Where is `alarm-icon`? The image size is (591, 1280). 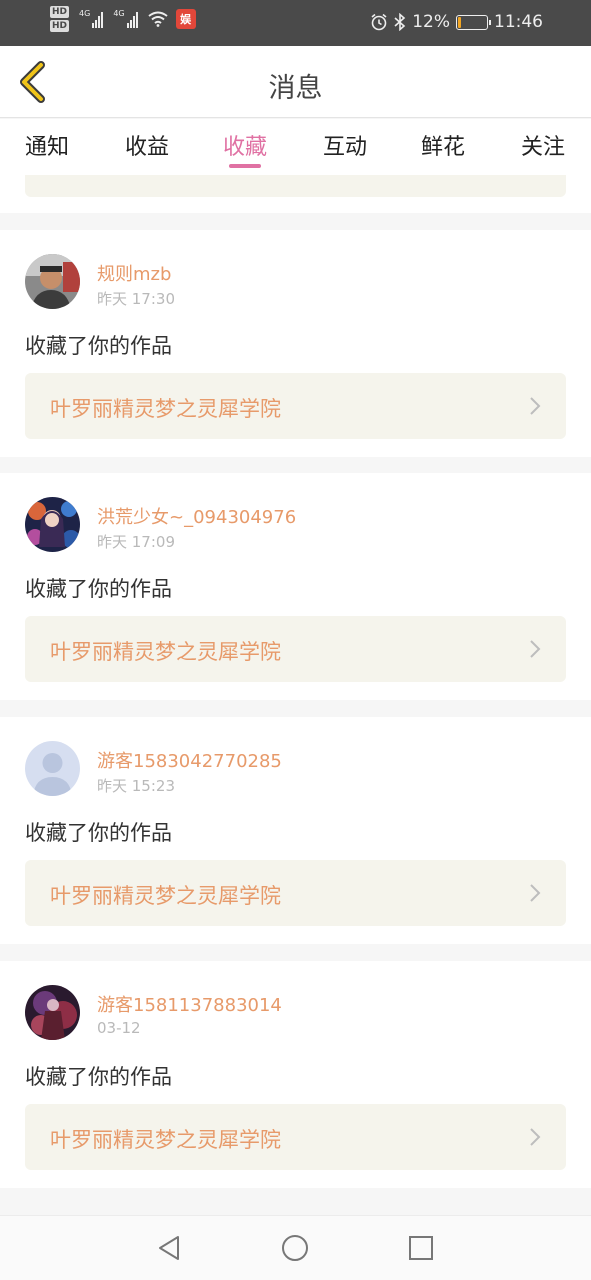
alarm-icon is located at coordinates (379, 22).